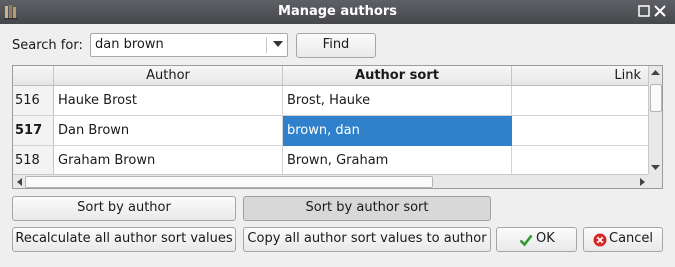  What do you see at coordinates (526, 240) in the screenshot?
I see `checkmark-icon` at bounding box center [526, 240].